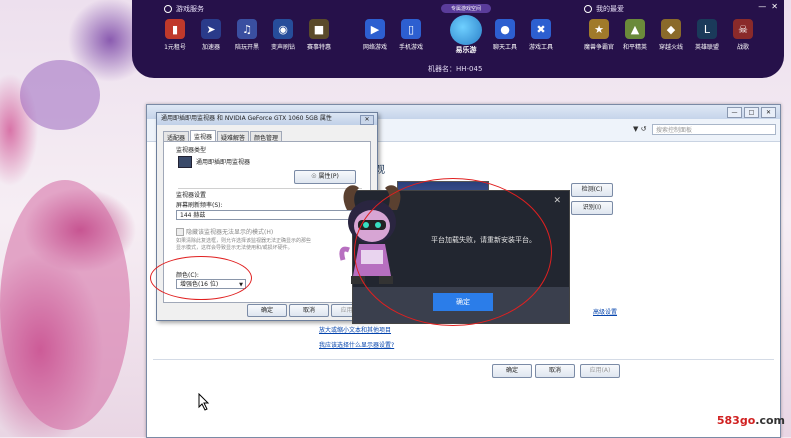 The height and width of the screenshot is (438, 791). Describe the element at coordinates (768, 112) in the screenshot. I see `close-button: ✕` at that location.